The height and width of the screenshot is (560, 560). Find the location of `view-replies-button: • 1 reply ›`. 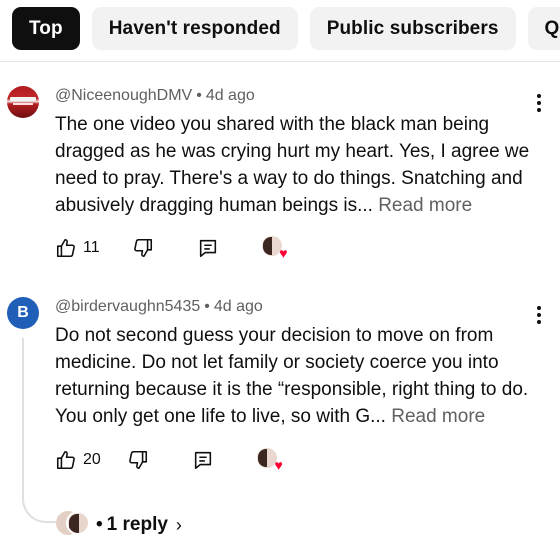

view-replies-button: • 1 reply › is located at coordinates (119, 525).